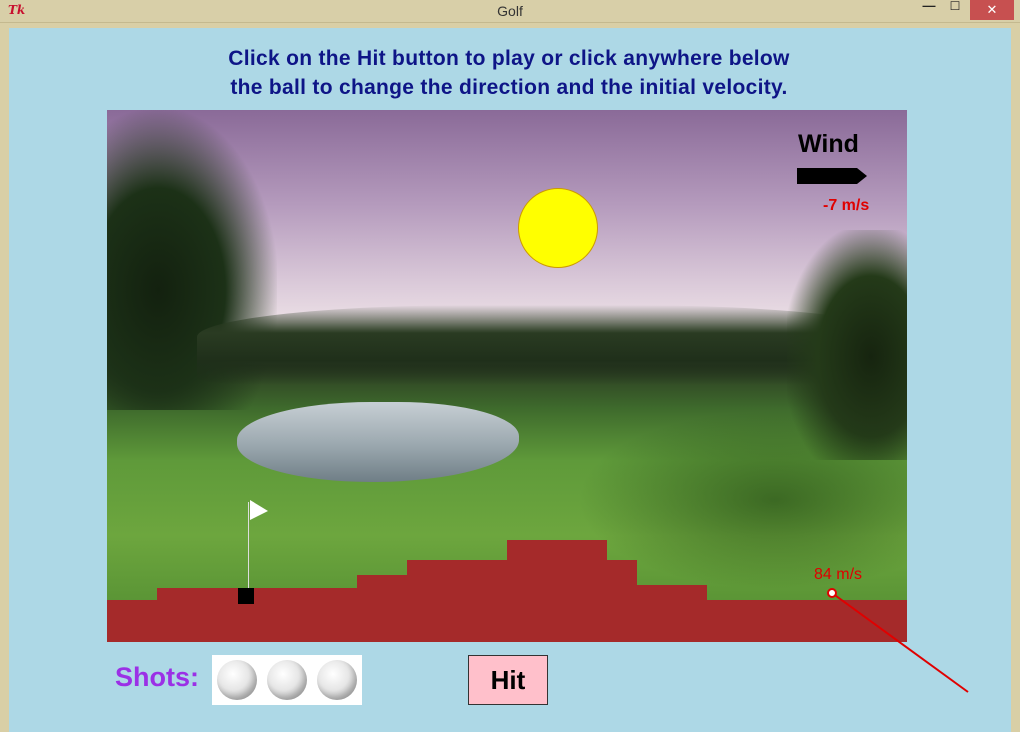 Image resolution: width=1020 pixels, height=732 pixels. What do you see at coordinates (157, 677) in the screenshot?
I see `shots-label: Shots:` at bounding box center [157, 677].